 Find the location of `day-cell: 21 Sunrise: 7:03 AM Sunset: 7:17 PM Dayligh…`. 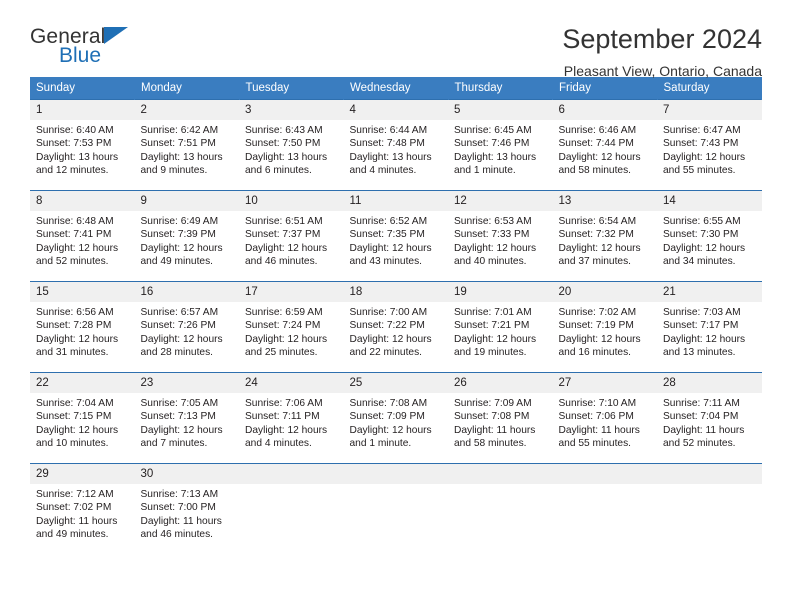

day-cell: 21 Sunrise: 7:03 AM Sunset: 7:17 PM Dayligh… is located at coordinates (709, 327).